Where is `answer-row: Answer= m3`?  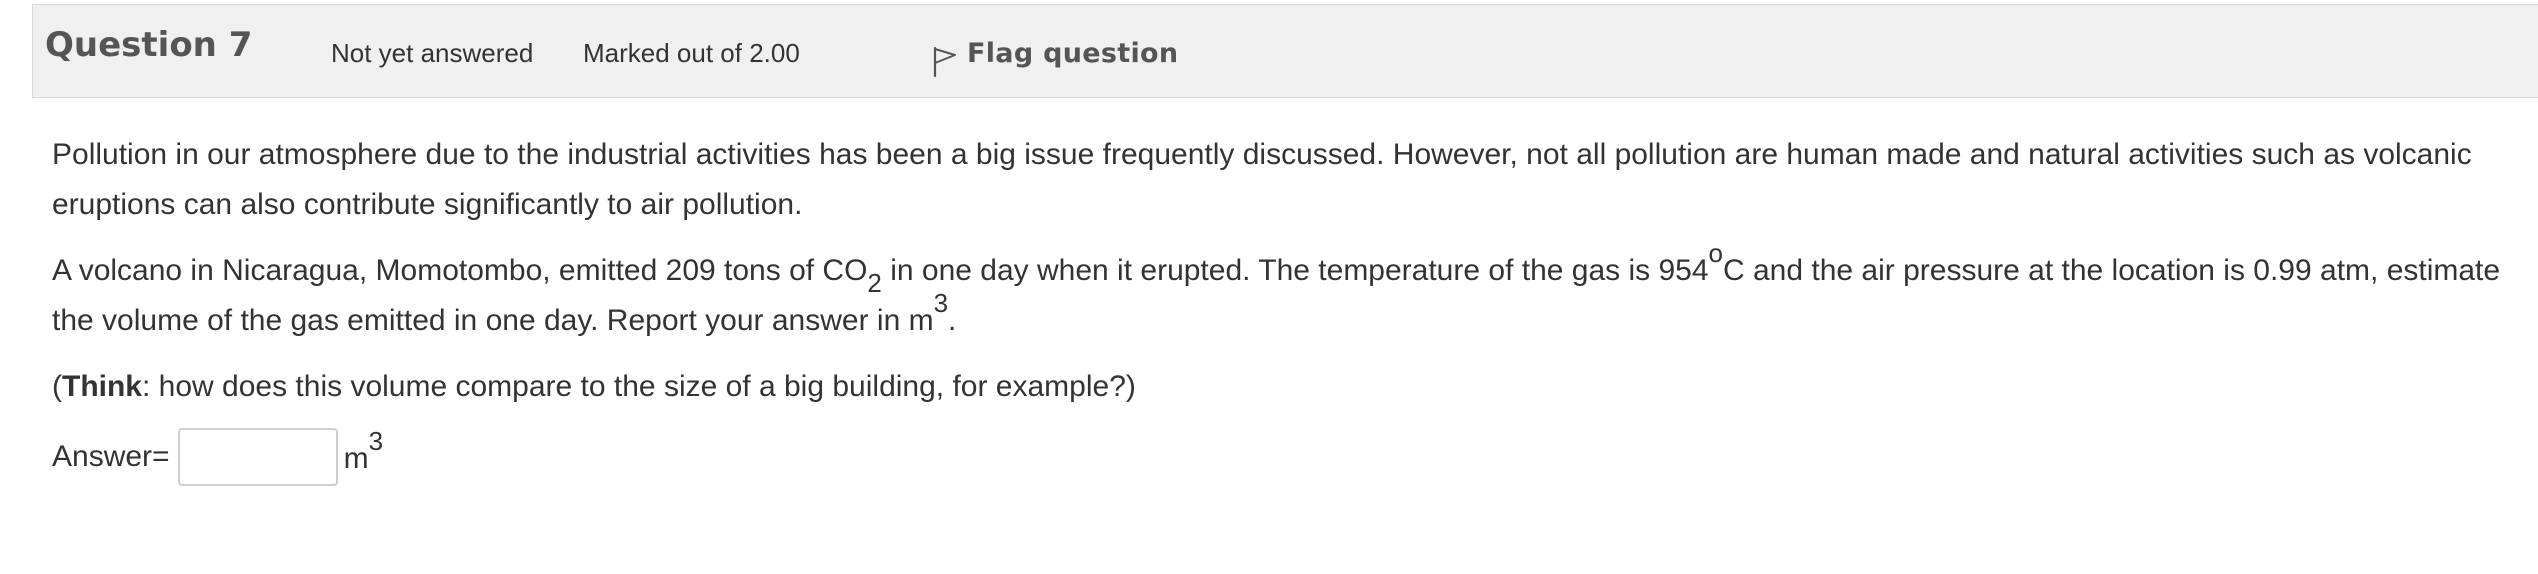
answer-row: Answer= m3 is located at coordinates (1287, 457).